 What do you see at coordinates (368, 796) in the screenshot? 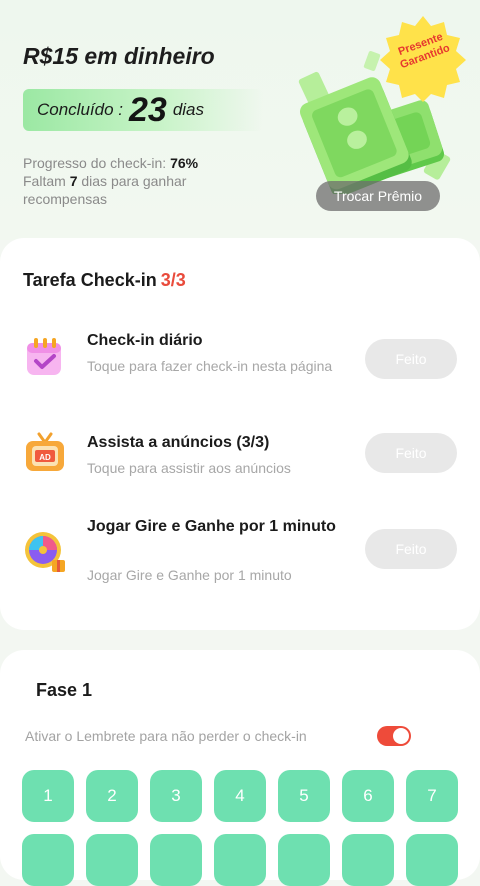
I see `day-tile: 6` at bounding box center [368, 796].